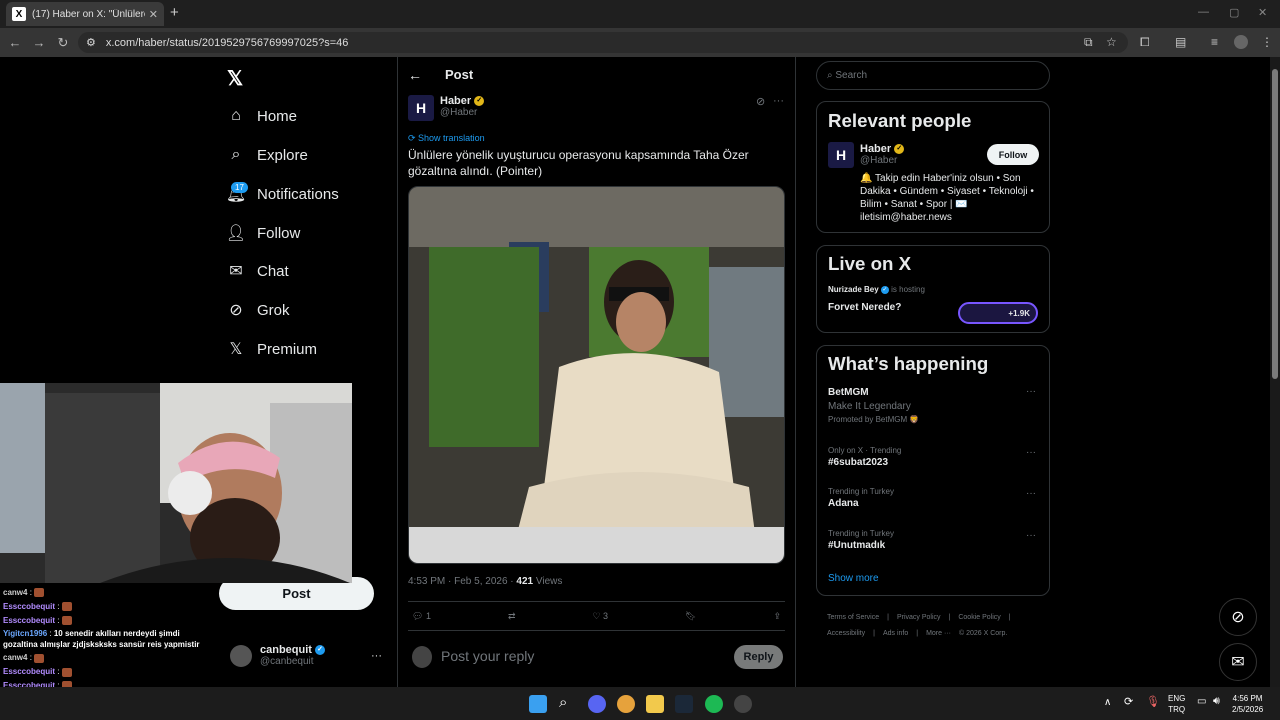 This screenshot has width=1280, height=720. What do you see at coordinates (278, 655) in the screenshot?
I see `account-switcher: canbequit ✓ @canbequit` at bounding box center [278, 655].